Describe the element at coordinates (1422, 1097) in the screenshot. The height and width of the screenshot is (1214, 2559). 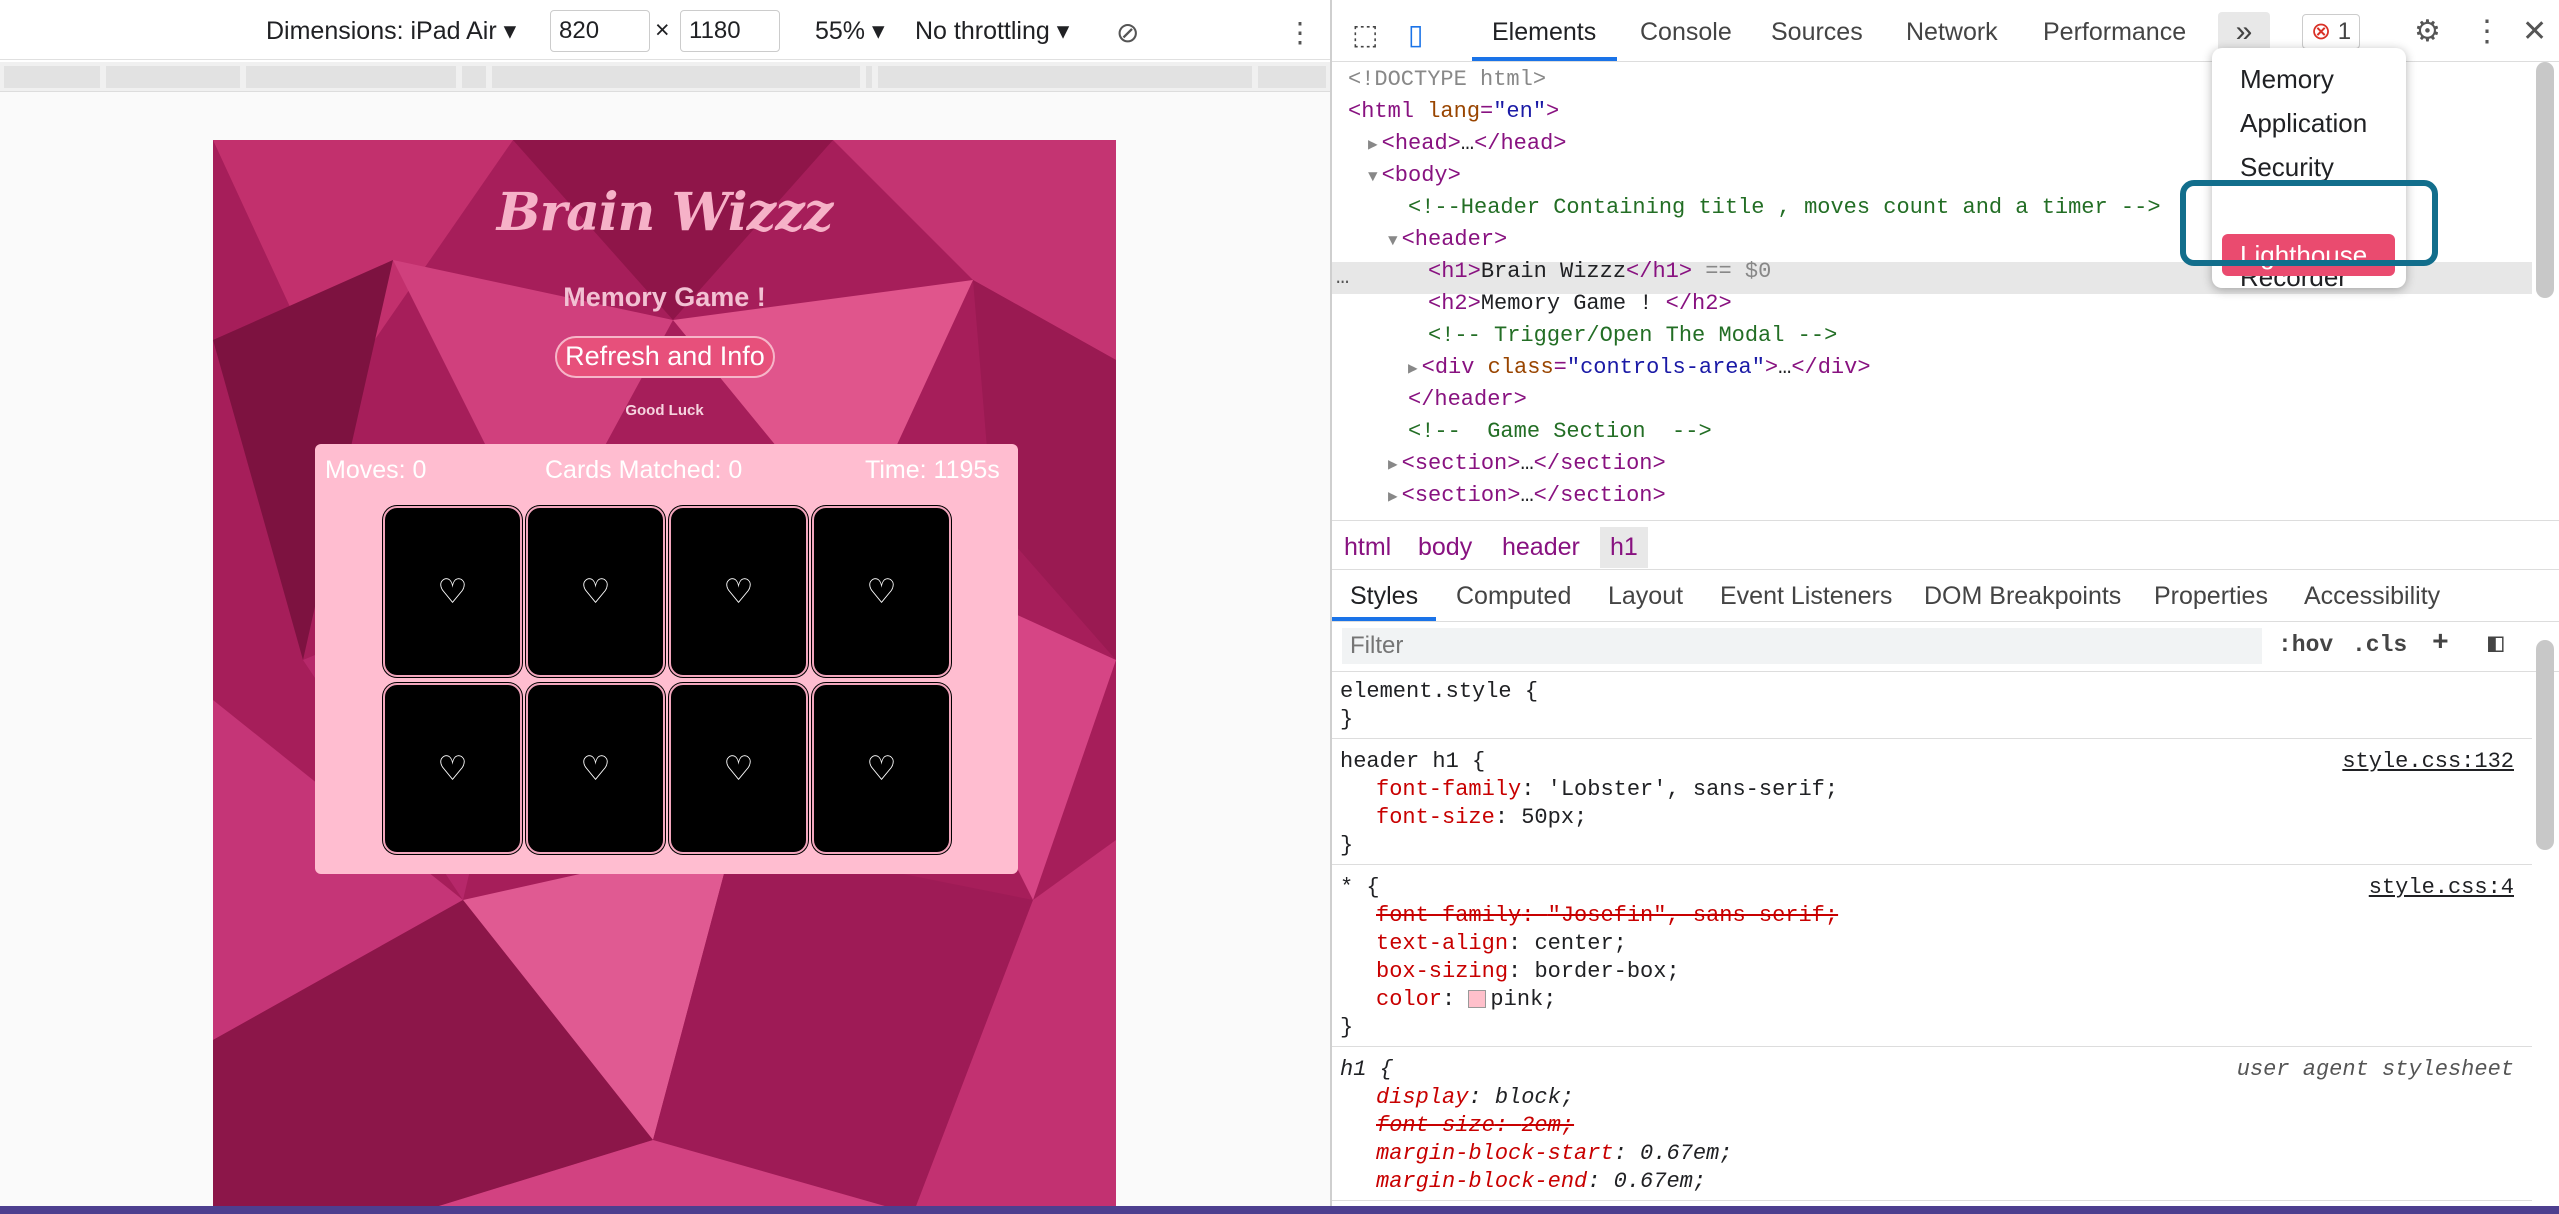
I see `property-name: display` at that location.